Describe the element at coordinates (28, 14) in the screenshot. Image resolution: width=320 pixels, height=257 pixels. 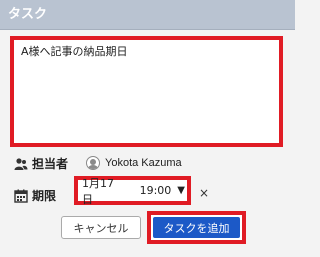
I see `panel-title: タスク` at that location.